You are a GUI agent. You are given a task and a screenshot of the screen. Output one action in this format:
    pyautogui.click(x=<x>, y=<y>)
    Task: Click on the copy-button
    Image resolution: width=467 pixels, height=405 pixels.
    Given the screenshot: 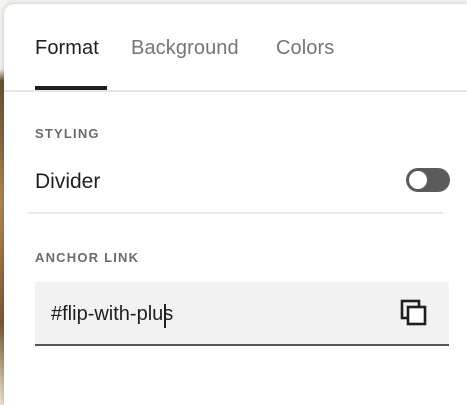 What is the action you would take?
    pyautogui.click(x=414, y=313)
    